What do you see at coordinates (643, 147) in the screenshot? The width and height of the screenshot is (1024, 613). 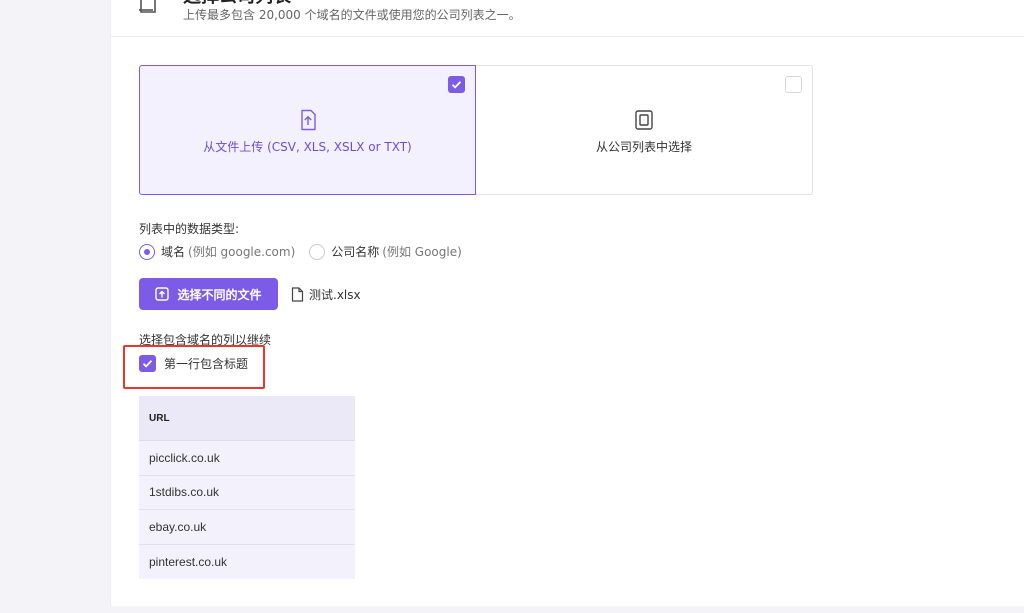 I see `company-list-label: 从公司列表中选择` at bounding box center [643, 147].